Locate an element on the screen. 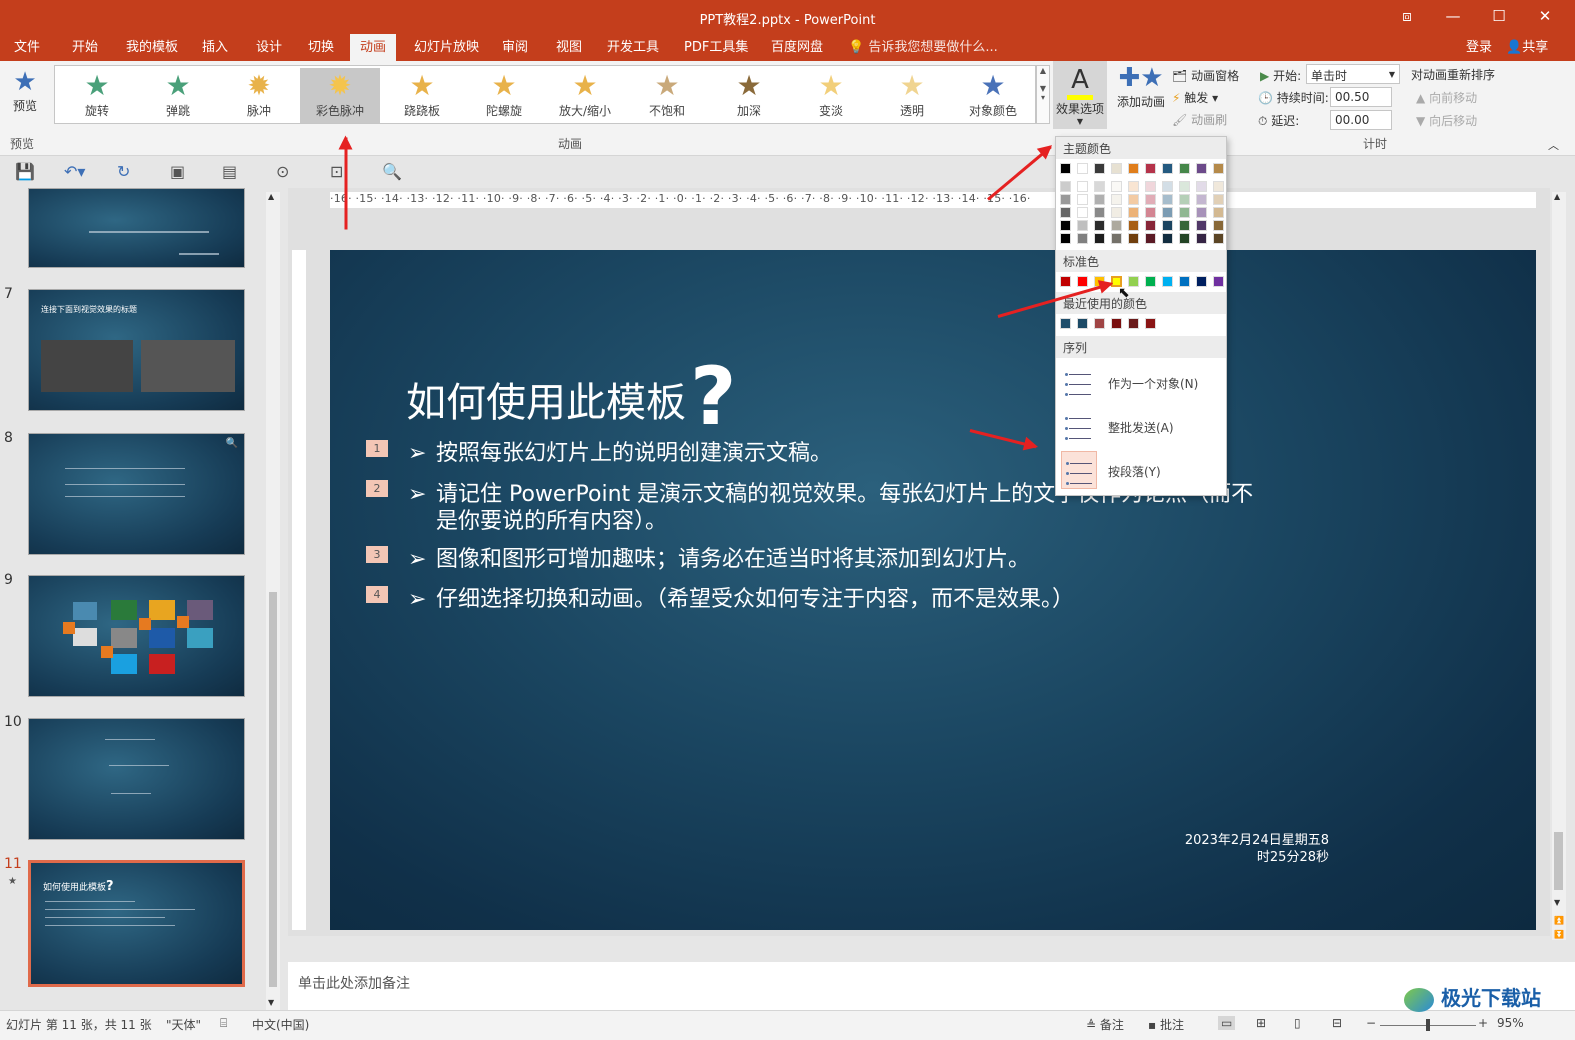 The height and width of the screenshot is (1040, 1575). date-time-box: 2023年2月24日星期五8 时25分28秒 is located at coordinates (1257, 849).